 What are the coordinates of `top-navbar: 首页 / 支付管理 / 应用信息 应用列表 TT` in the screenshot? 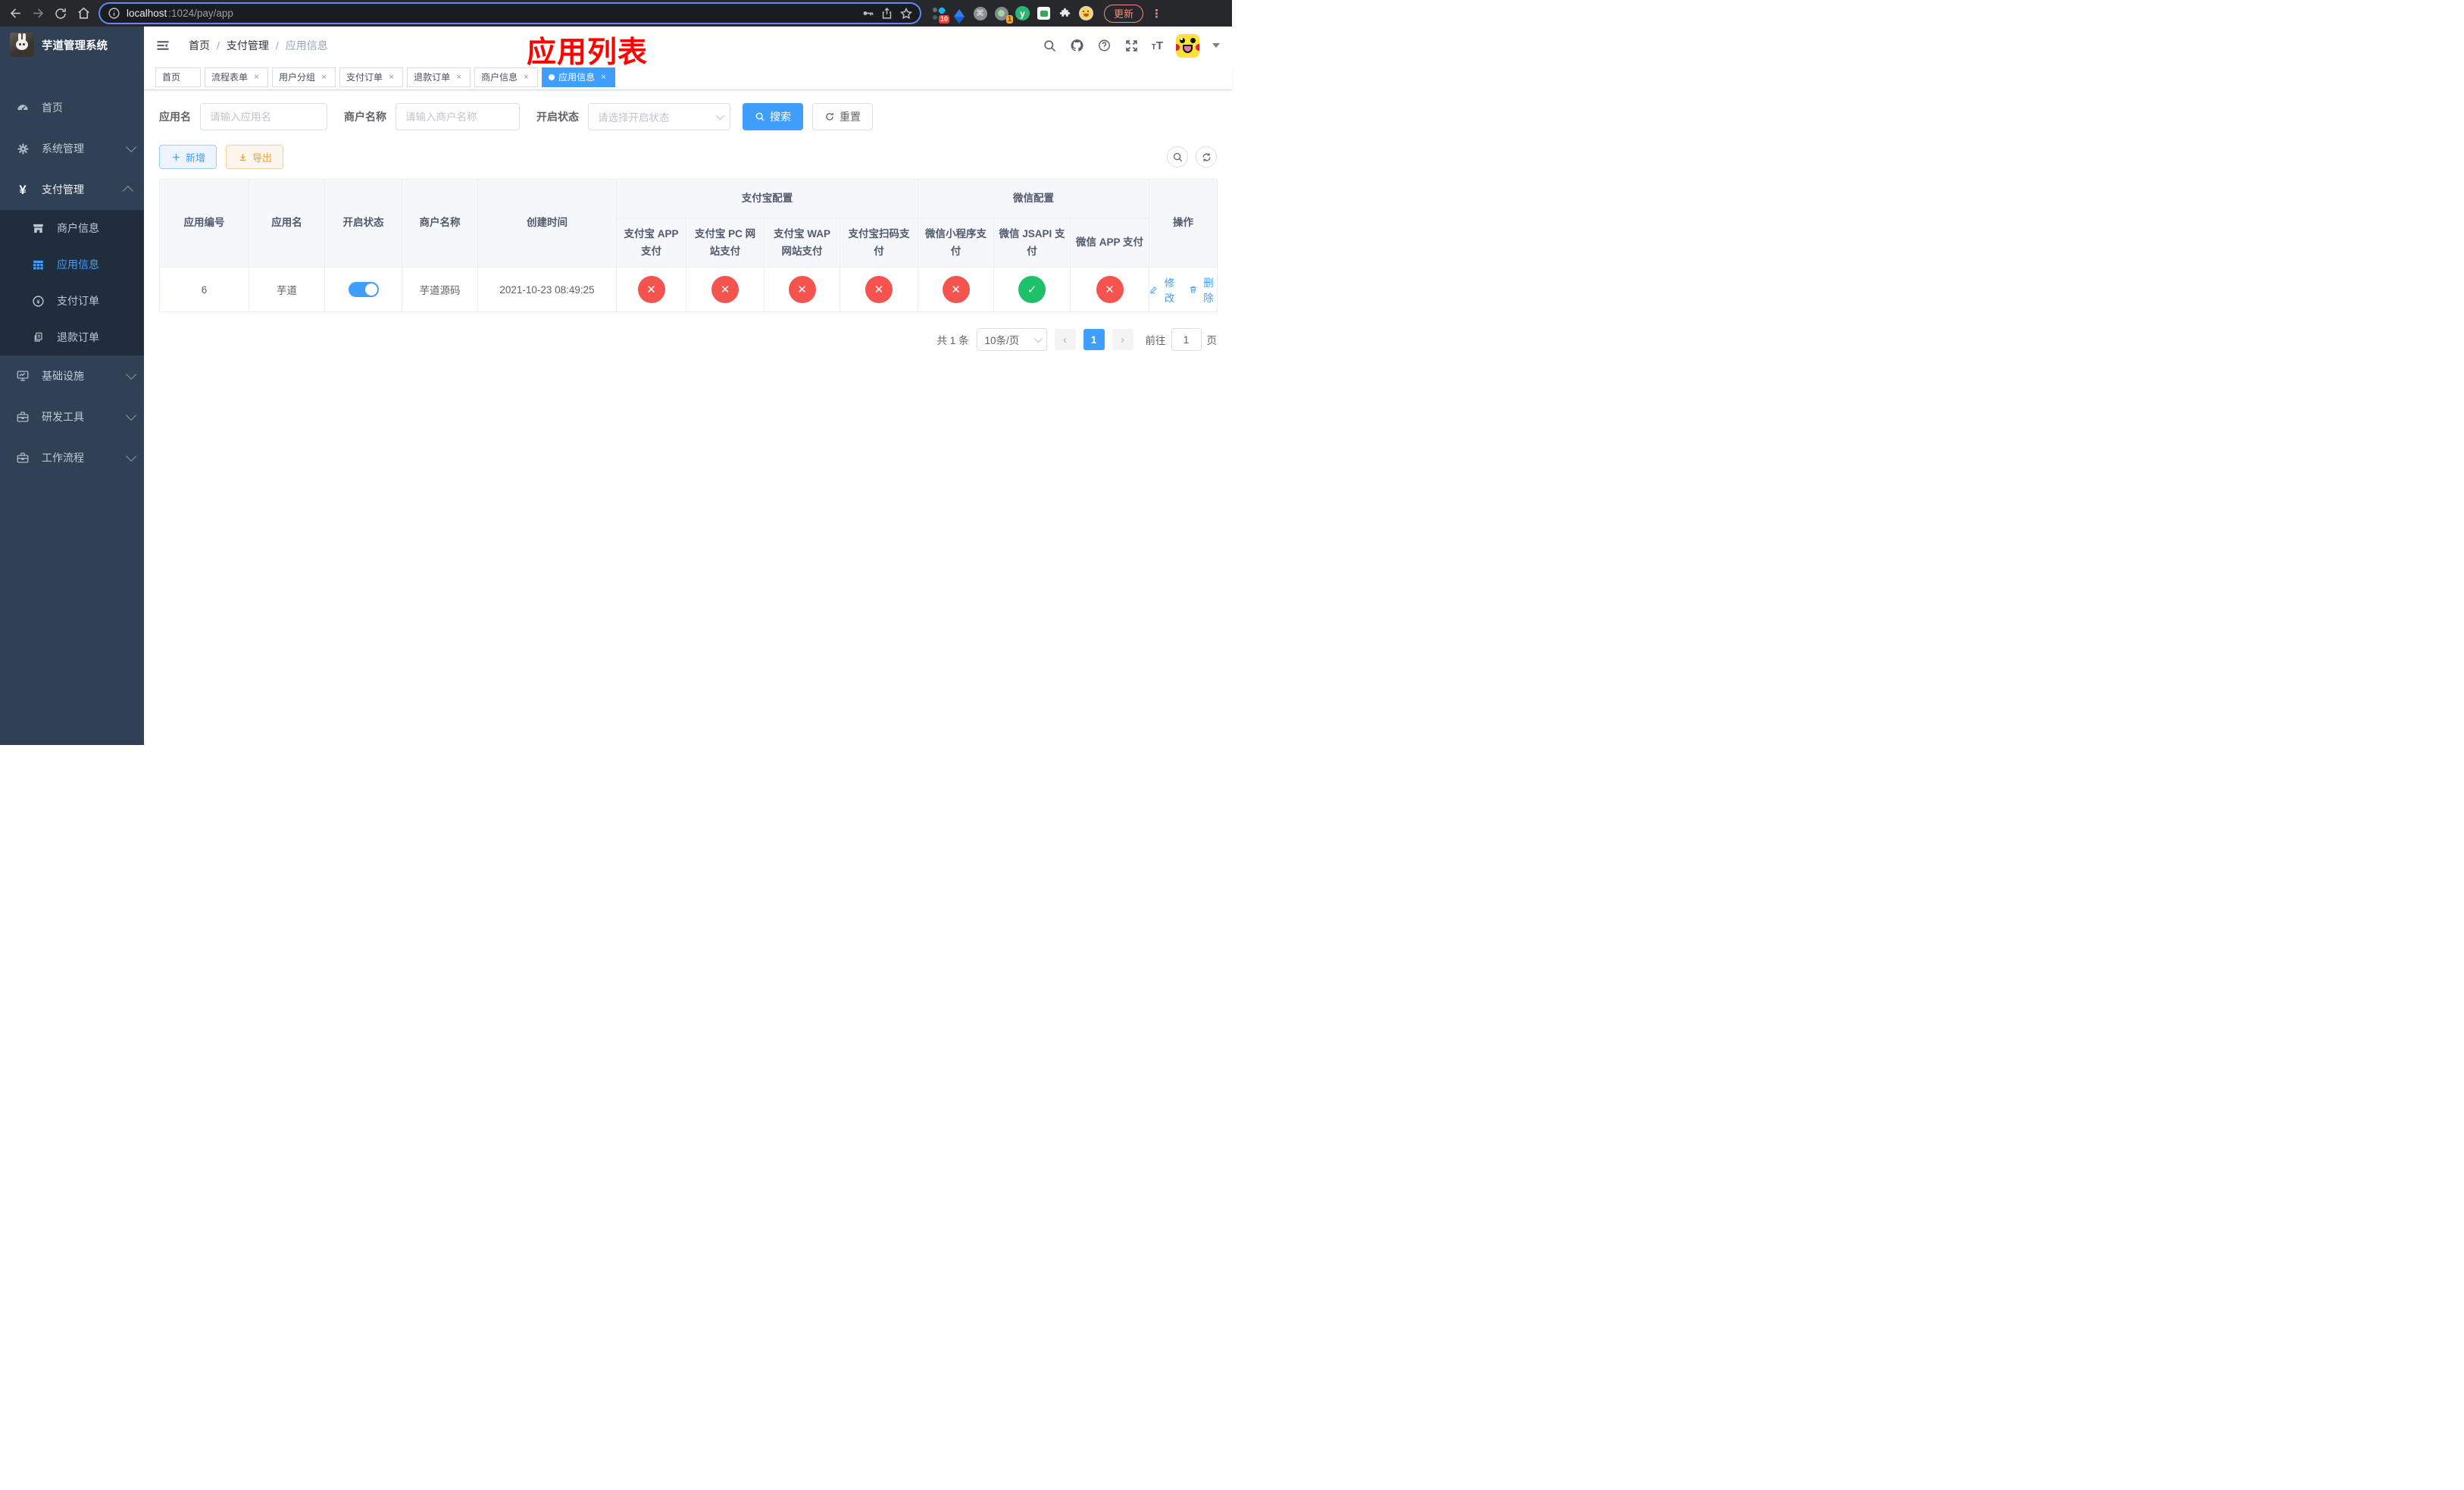 It's located at (688, 48).